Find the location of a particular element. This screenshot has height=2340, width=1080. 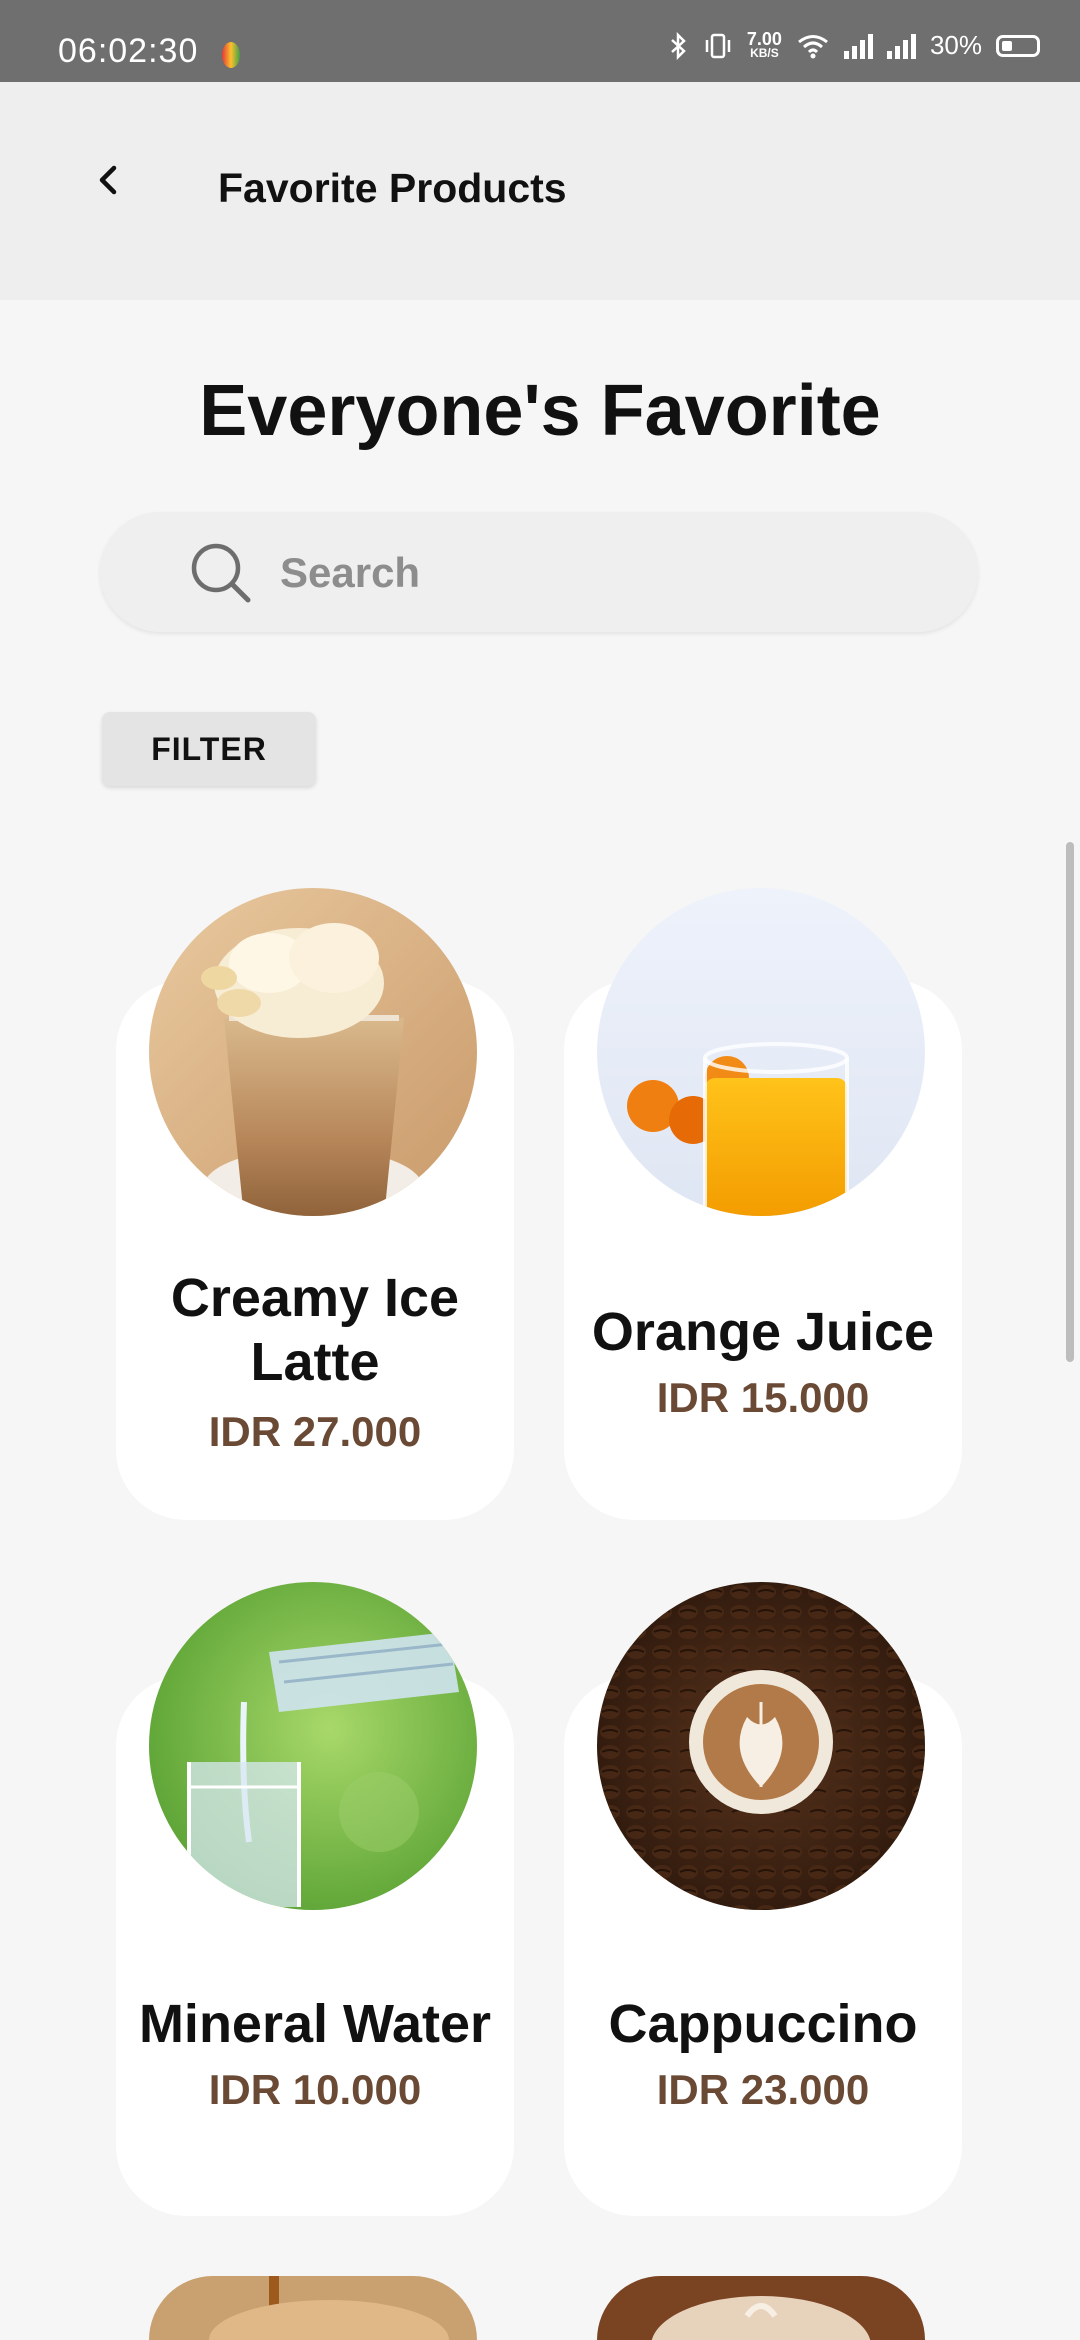

product-name: Cappuccino is located at coordinates (763, 2024).